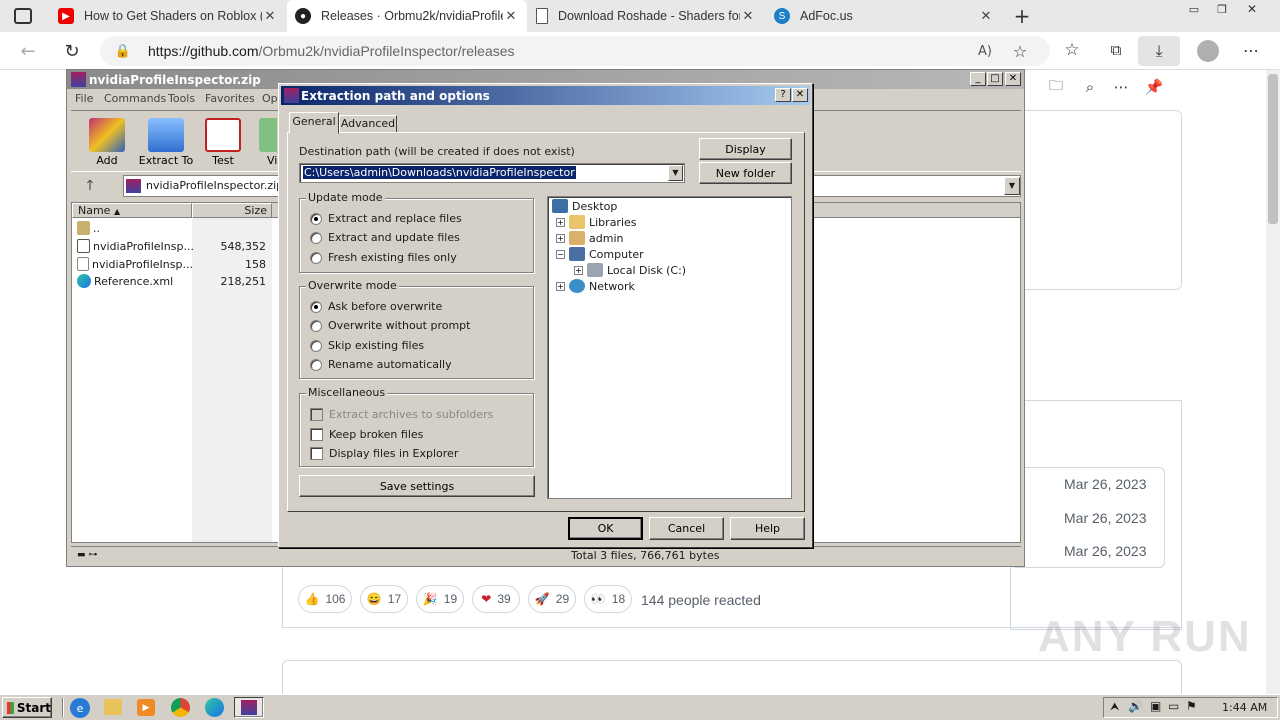  What do you see at coordinates (181, 98) in the screenshot?
I see `menu-tools: Tools` at bounding box center [181, 98].